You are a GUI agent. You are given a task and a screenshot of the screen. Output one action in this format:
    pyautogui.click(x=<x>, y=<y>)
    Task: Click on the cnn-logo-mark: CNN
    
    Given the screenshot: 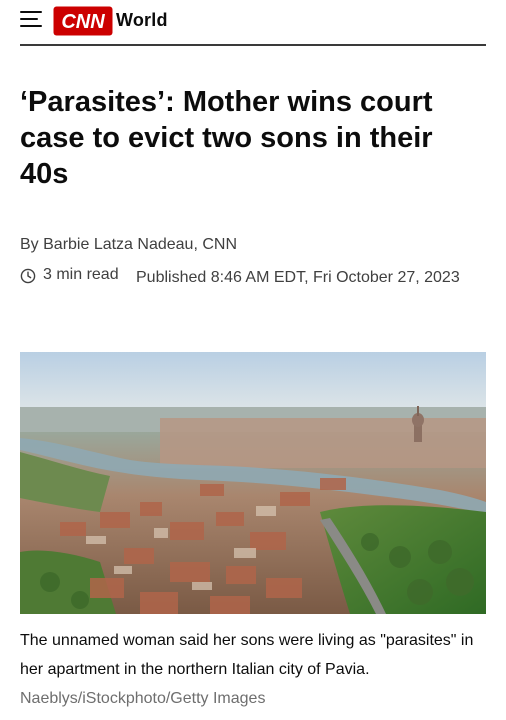 What is the action you would take?
    pyautogui.click(x=83, y=21)
    